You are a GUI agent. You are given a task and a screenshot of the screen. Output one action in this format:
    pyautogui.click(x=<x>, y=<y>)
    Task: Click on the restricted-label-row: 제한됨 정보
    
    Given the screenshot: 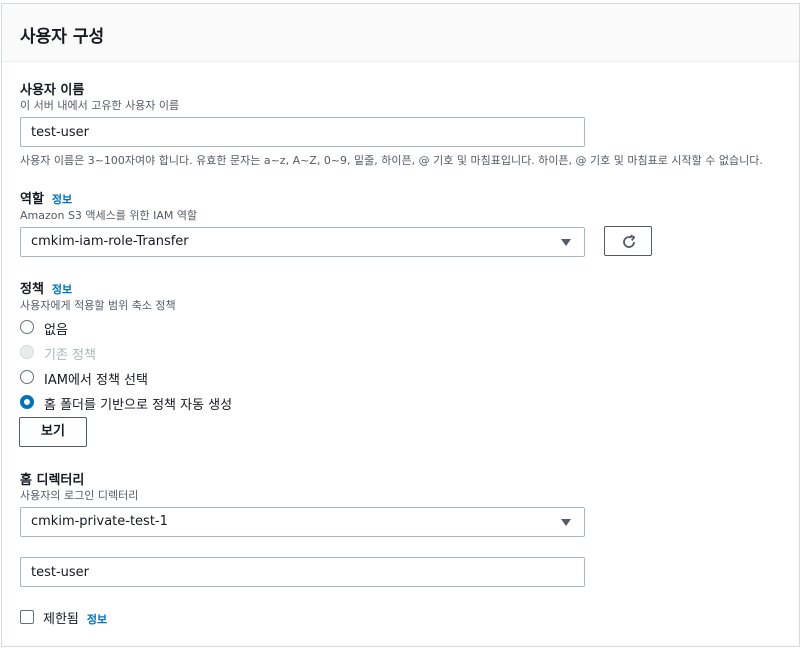 What is the action you would take?
    pyautogui.click(x=75, y=617)
    